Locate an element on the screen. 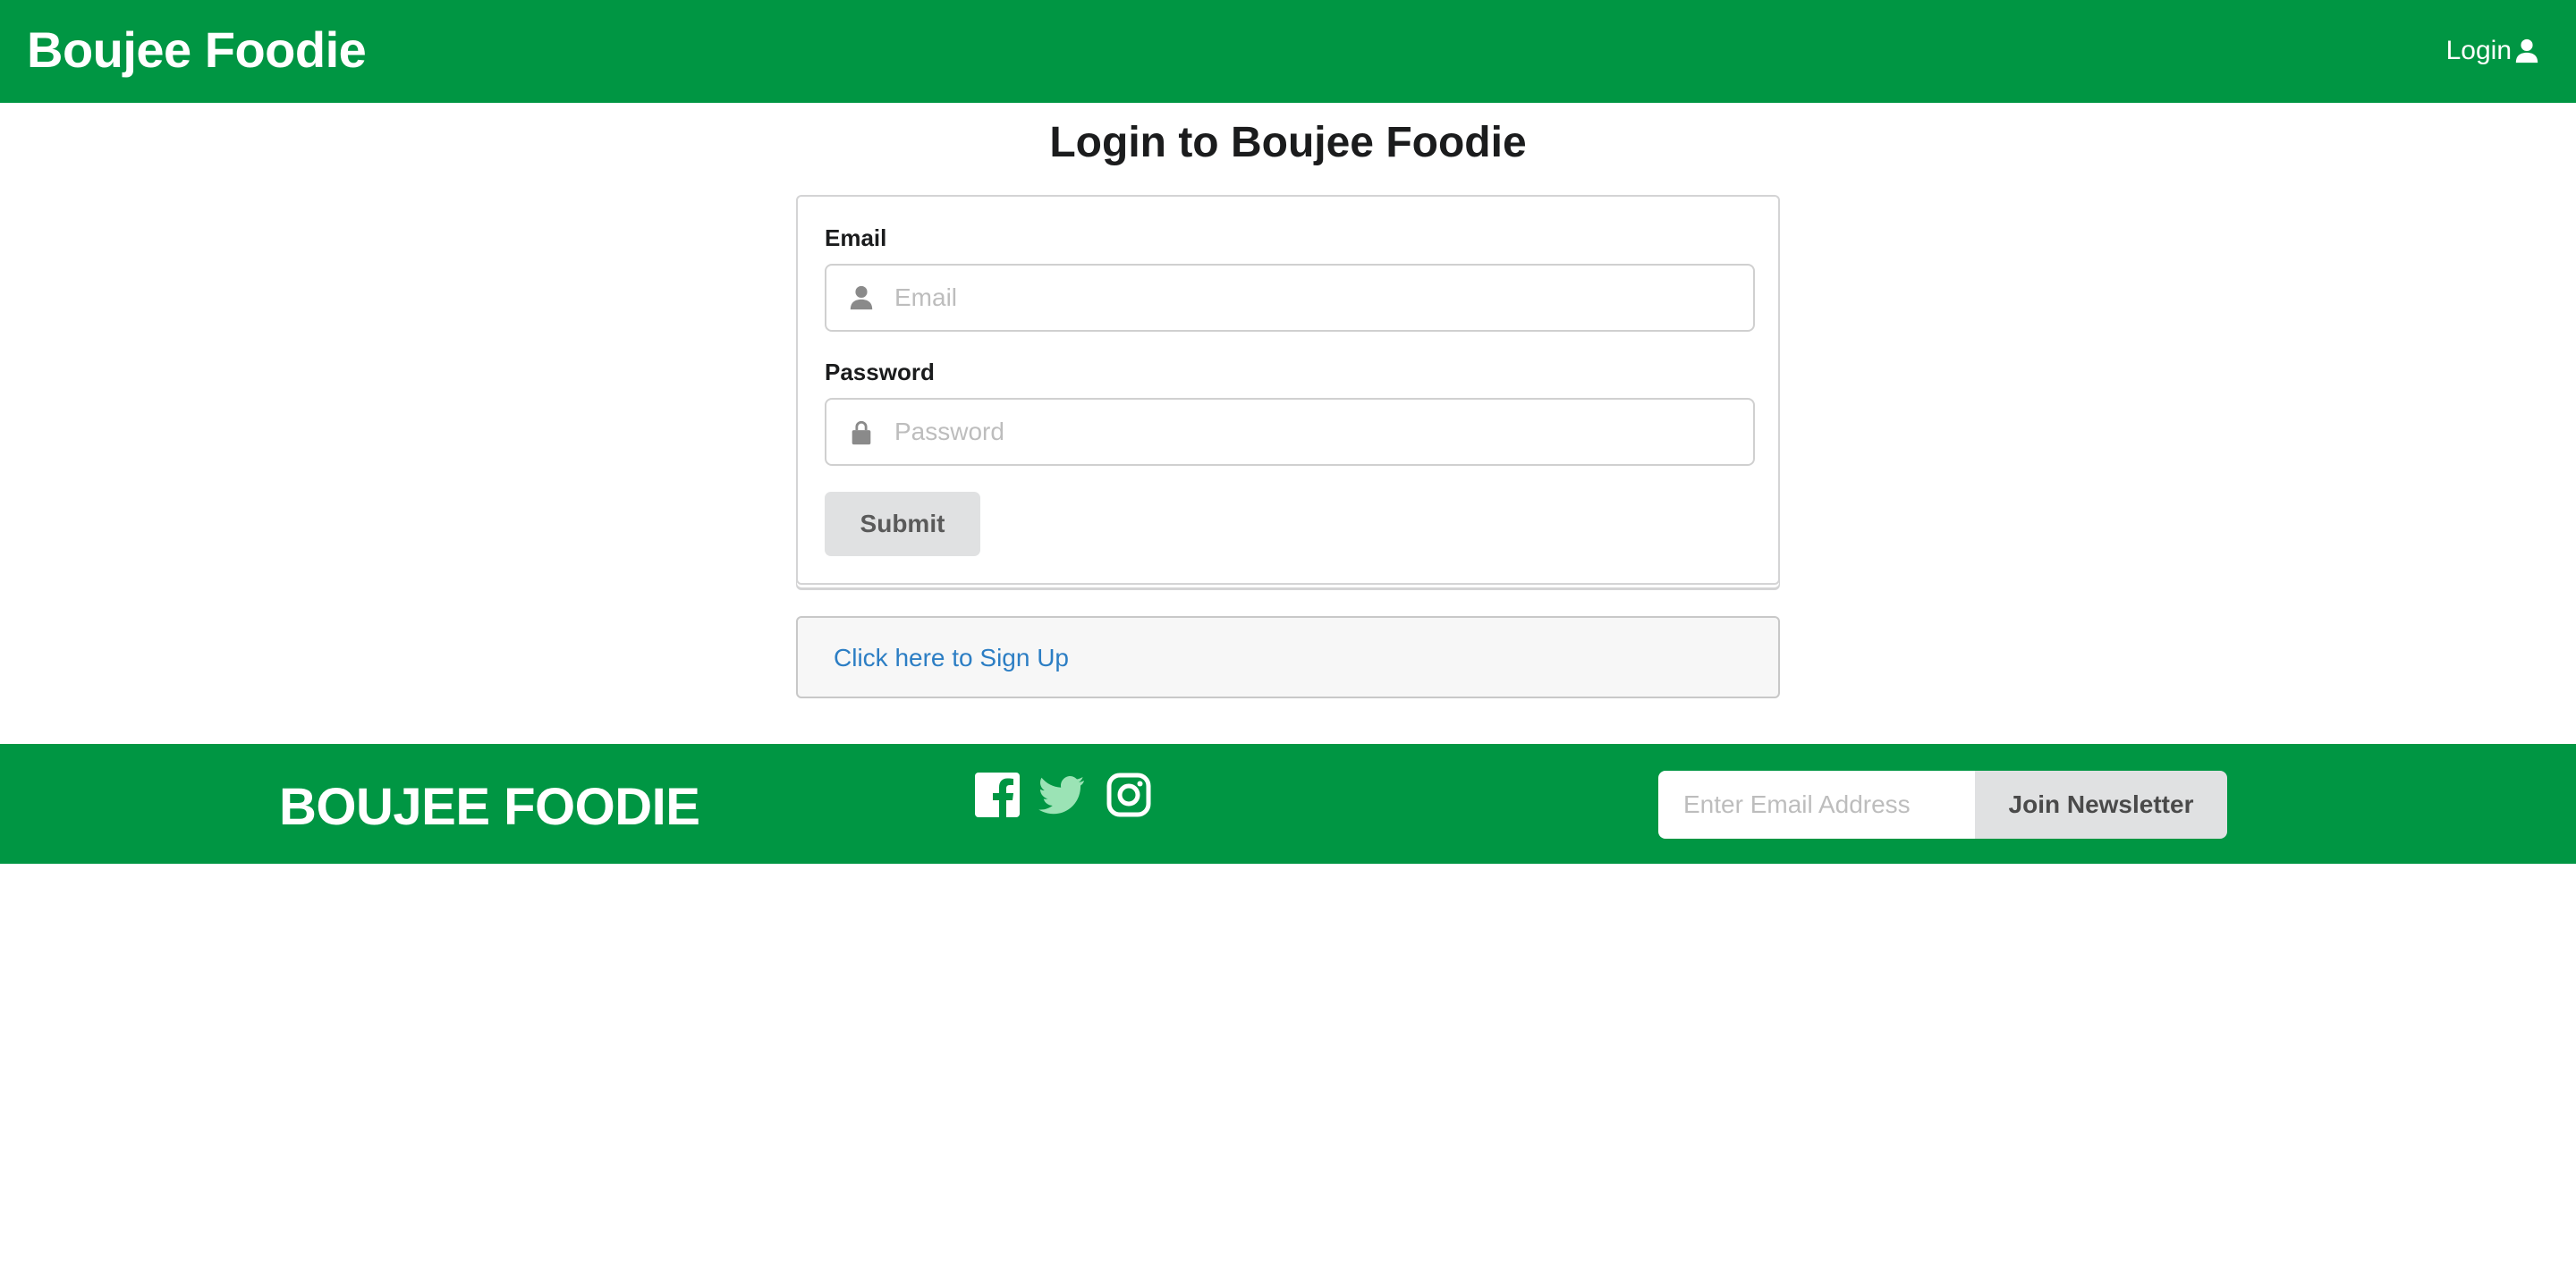 The image size is (2576, 1284). signup-message-box: Click here to Sign Up is located at coordinates (1288, 657).